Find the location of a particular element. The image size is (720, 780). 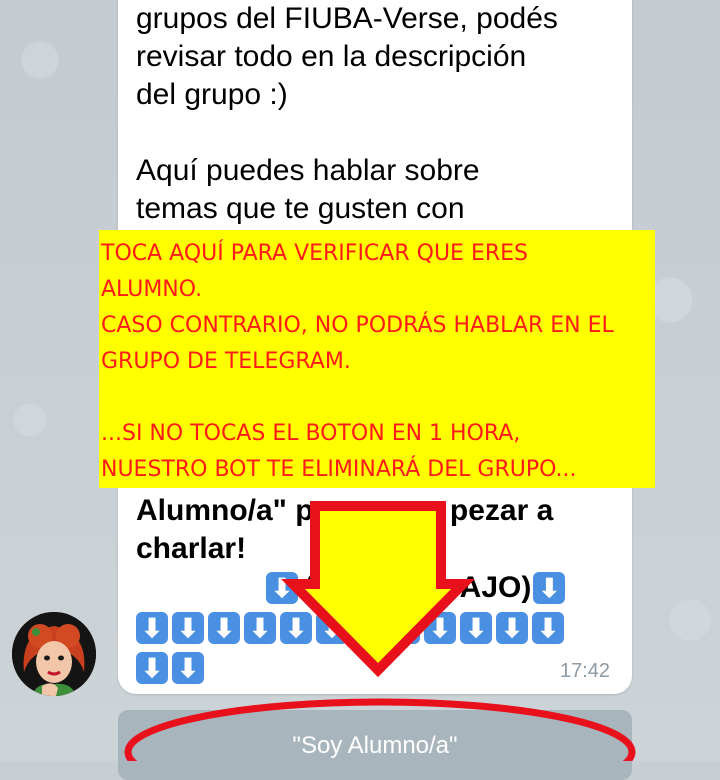

message-line: Alumno/a" par pezar a is located at coordinates (371, 511).